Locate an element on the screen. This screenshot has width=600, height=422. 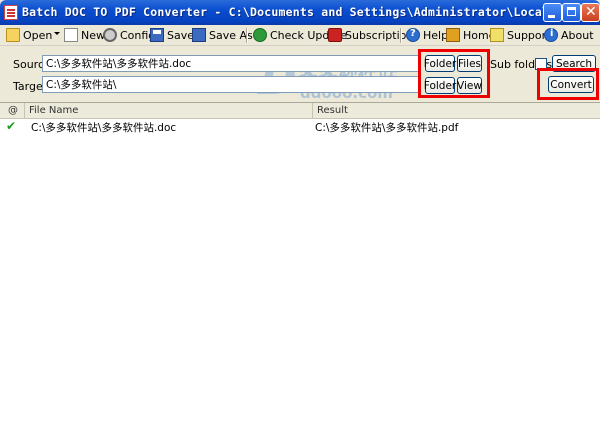
maximize-icon is located at coordinates (571, 11).